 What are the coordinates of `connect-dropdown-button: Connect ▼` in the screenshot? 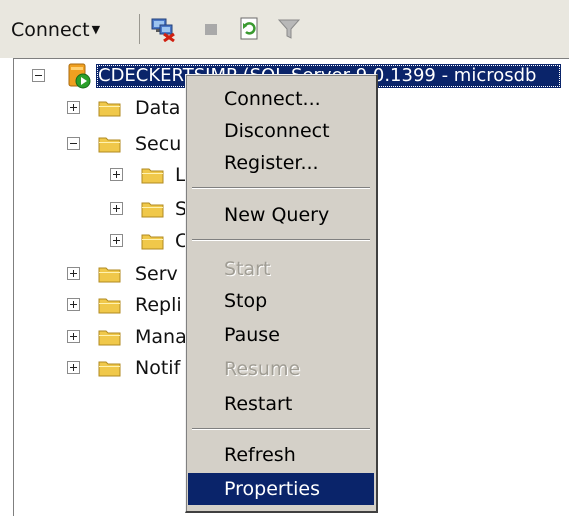 It's located at (55, 30).